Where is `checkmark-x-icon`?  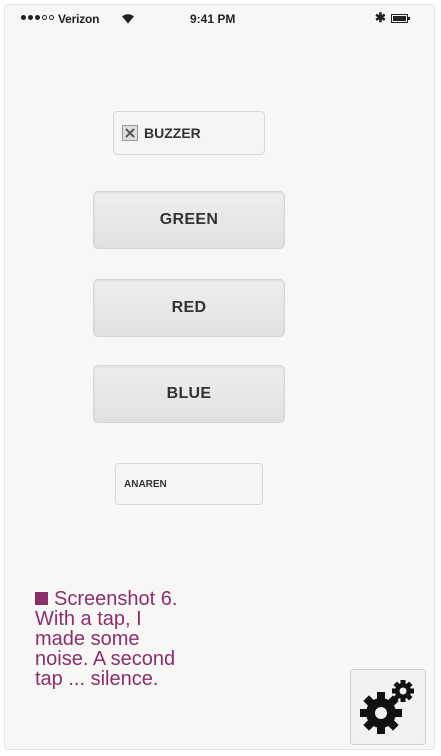 checkmark-x-icon is located at coordinates (130, 133).